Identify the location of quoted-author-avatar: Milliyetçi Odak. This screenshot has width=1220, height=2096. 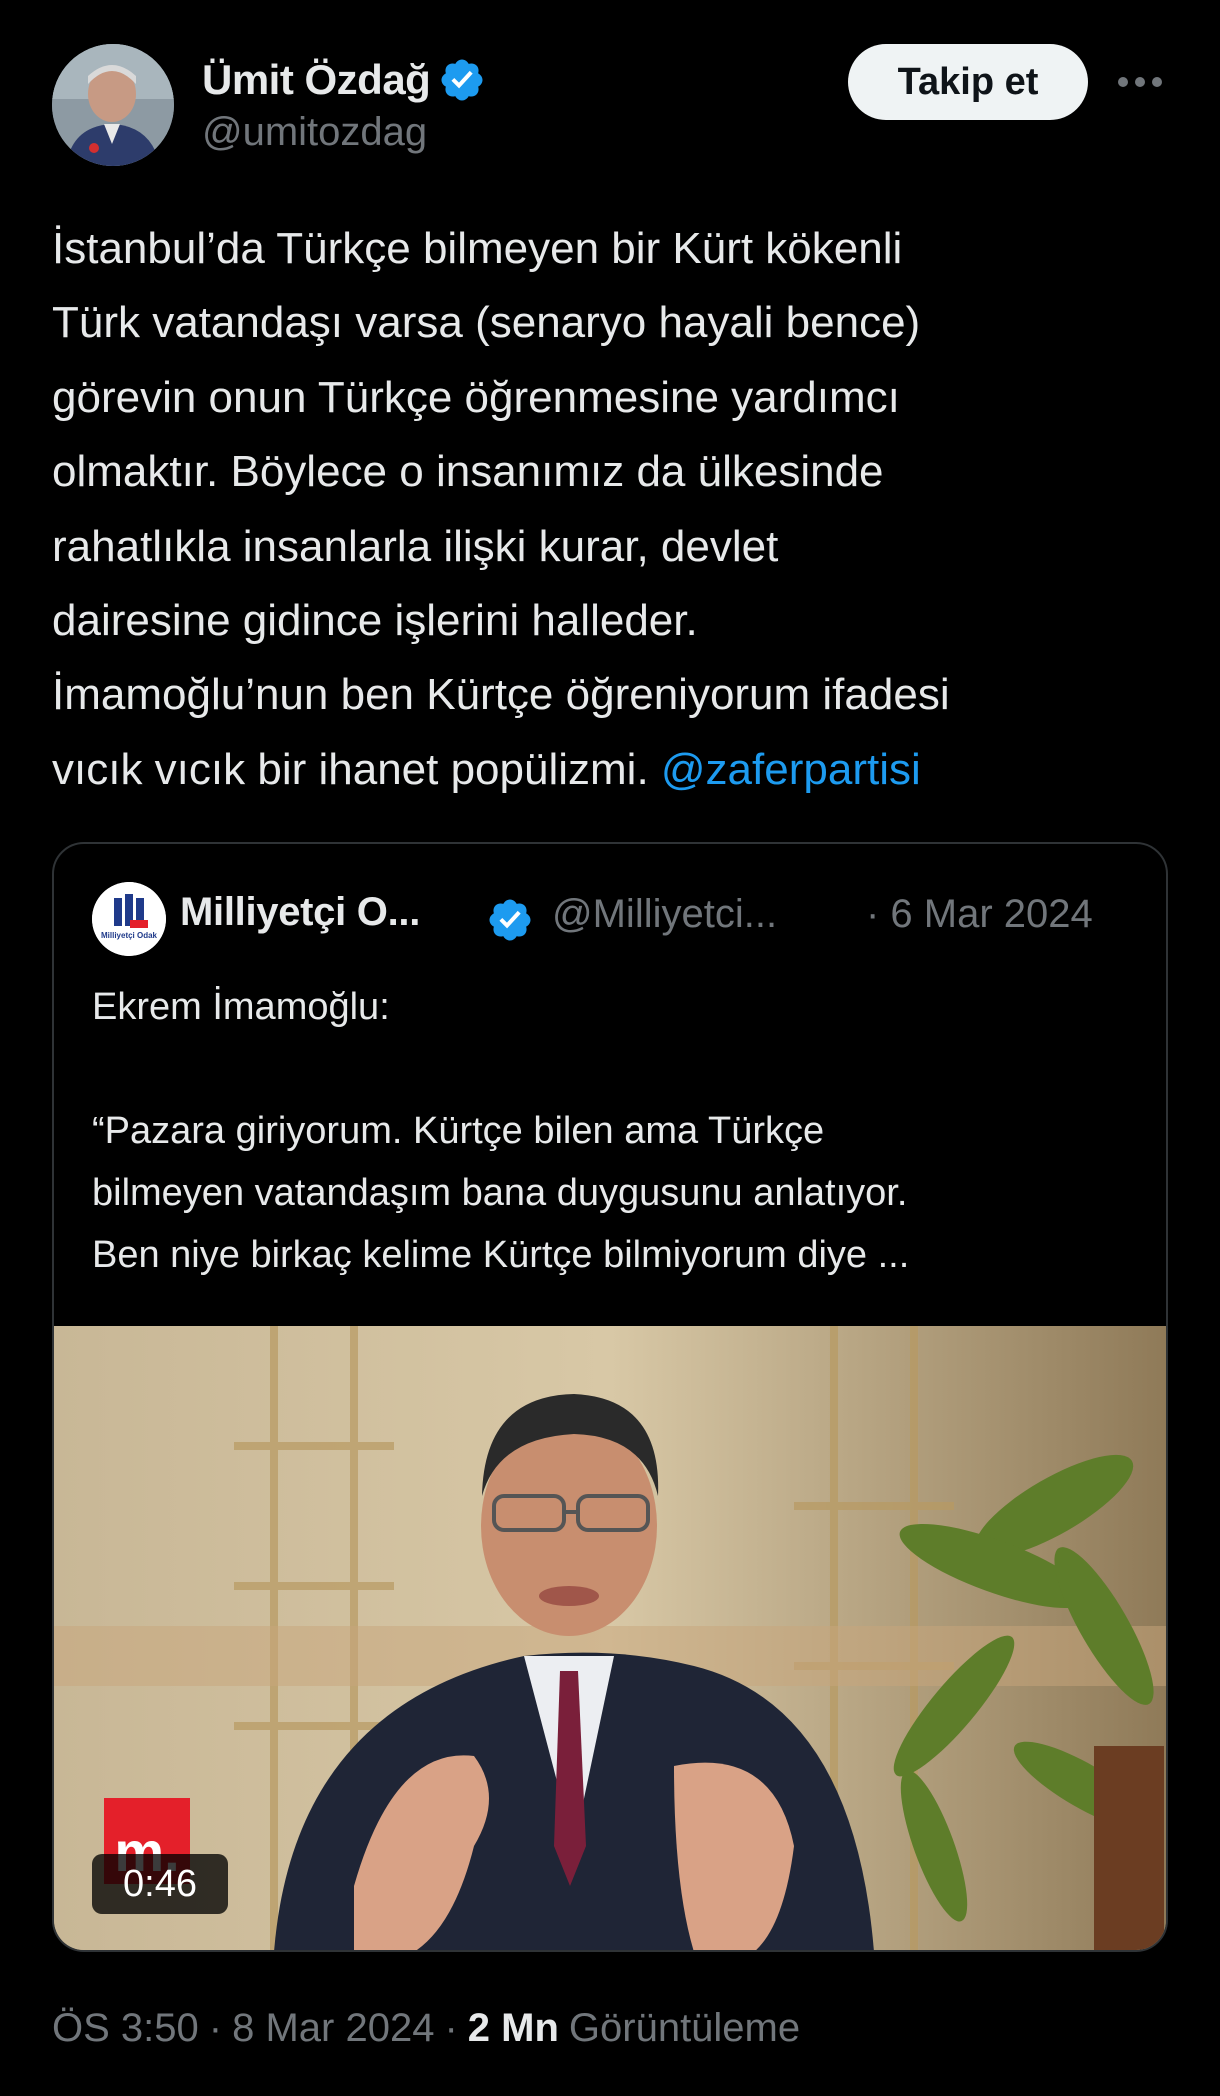
(129, 919).